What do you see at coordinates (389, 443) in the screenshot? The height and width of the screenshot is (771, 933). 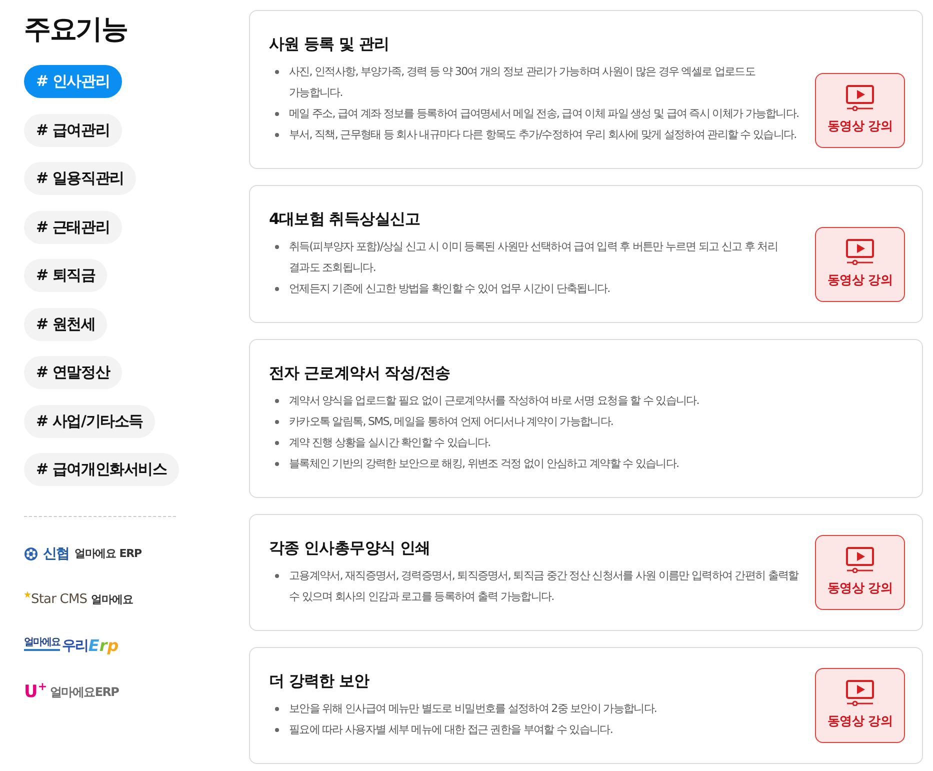 I see `feature-description: 계약 진행 상황을 실시간 확인할 수 있습니다.` at bounding box center [389, 443].